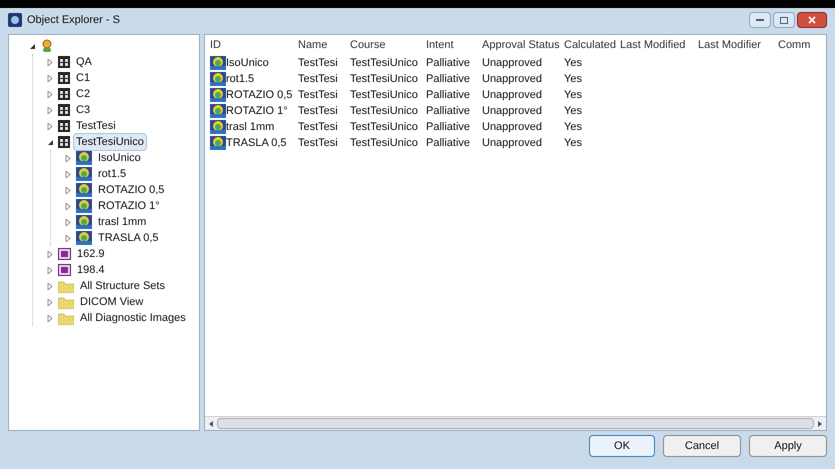 The height and width of the screenshot is (469, 835). I want to click on tree-item: TRASLA 0,5, so click(128, 238).